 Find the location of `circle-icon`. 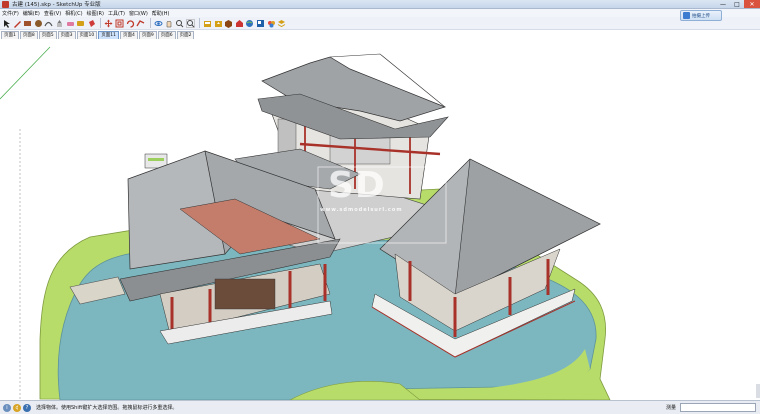

circle-icon is located at coordinates (38, 23).